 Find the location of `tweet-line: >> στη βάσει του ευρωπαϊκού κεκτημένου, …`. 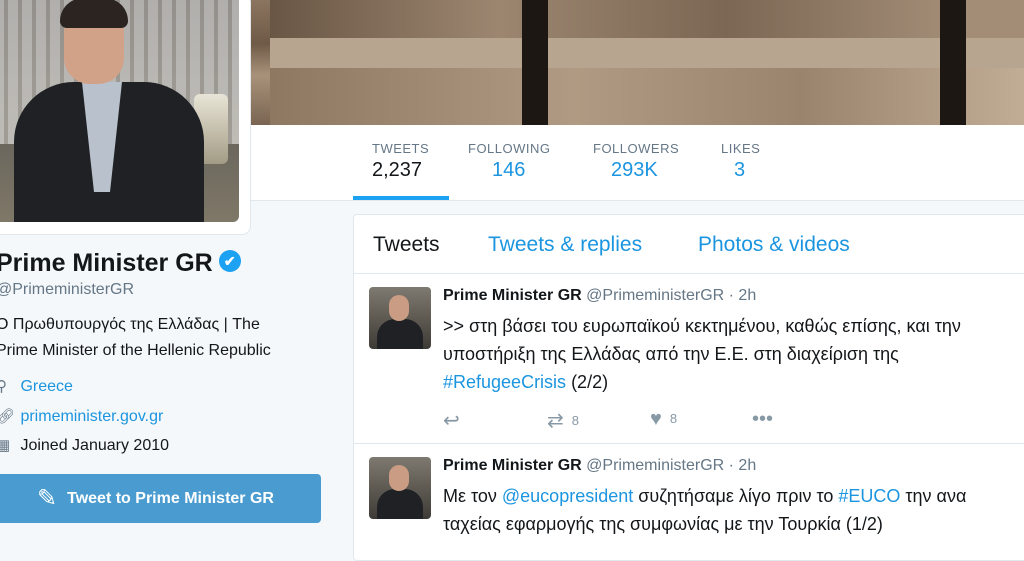

tweet-line: >> στη βάσει του ευρωπαϊκού κεκτημένου, … is located at coordinates (702, 326).